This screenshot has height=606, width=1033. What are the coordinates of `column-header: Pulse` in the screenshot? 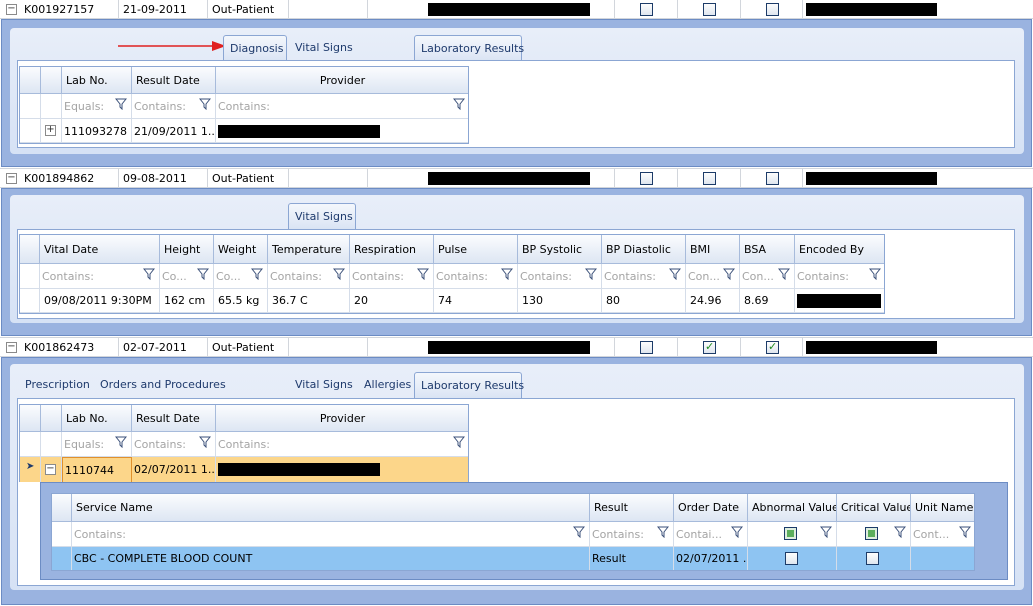 It's located at (476, 249).